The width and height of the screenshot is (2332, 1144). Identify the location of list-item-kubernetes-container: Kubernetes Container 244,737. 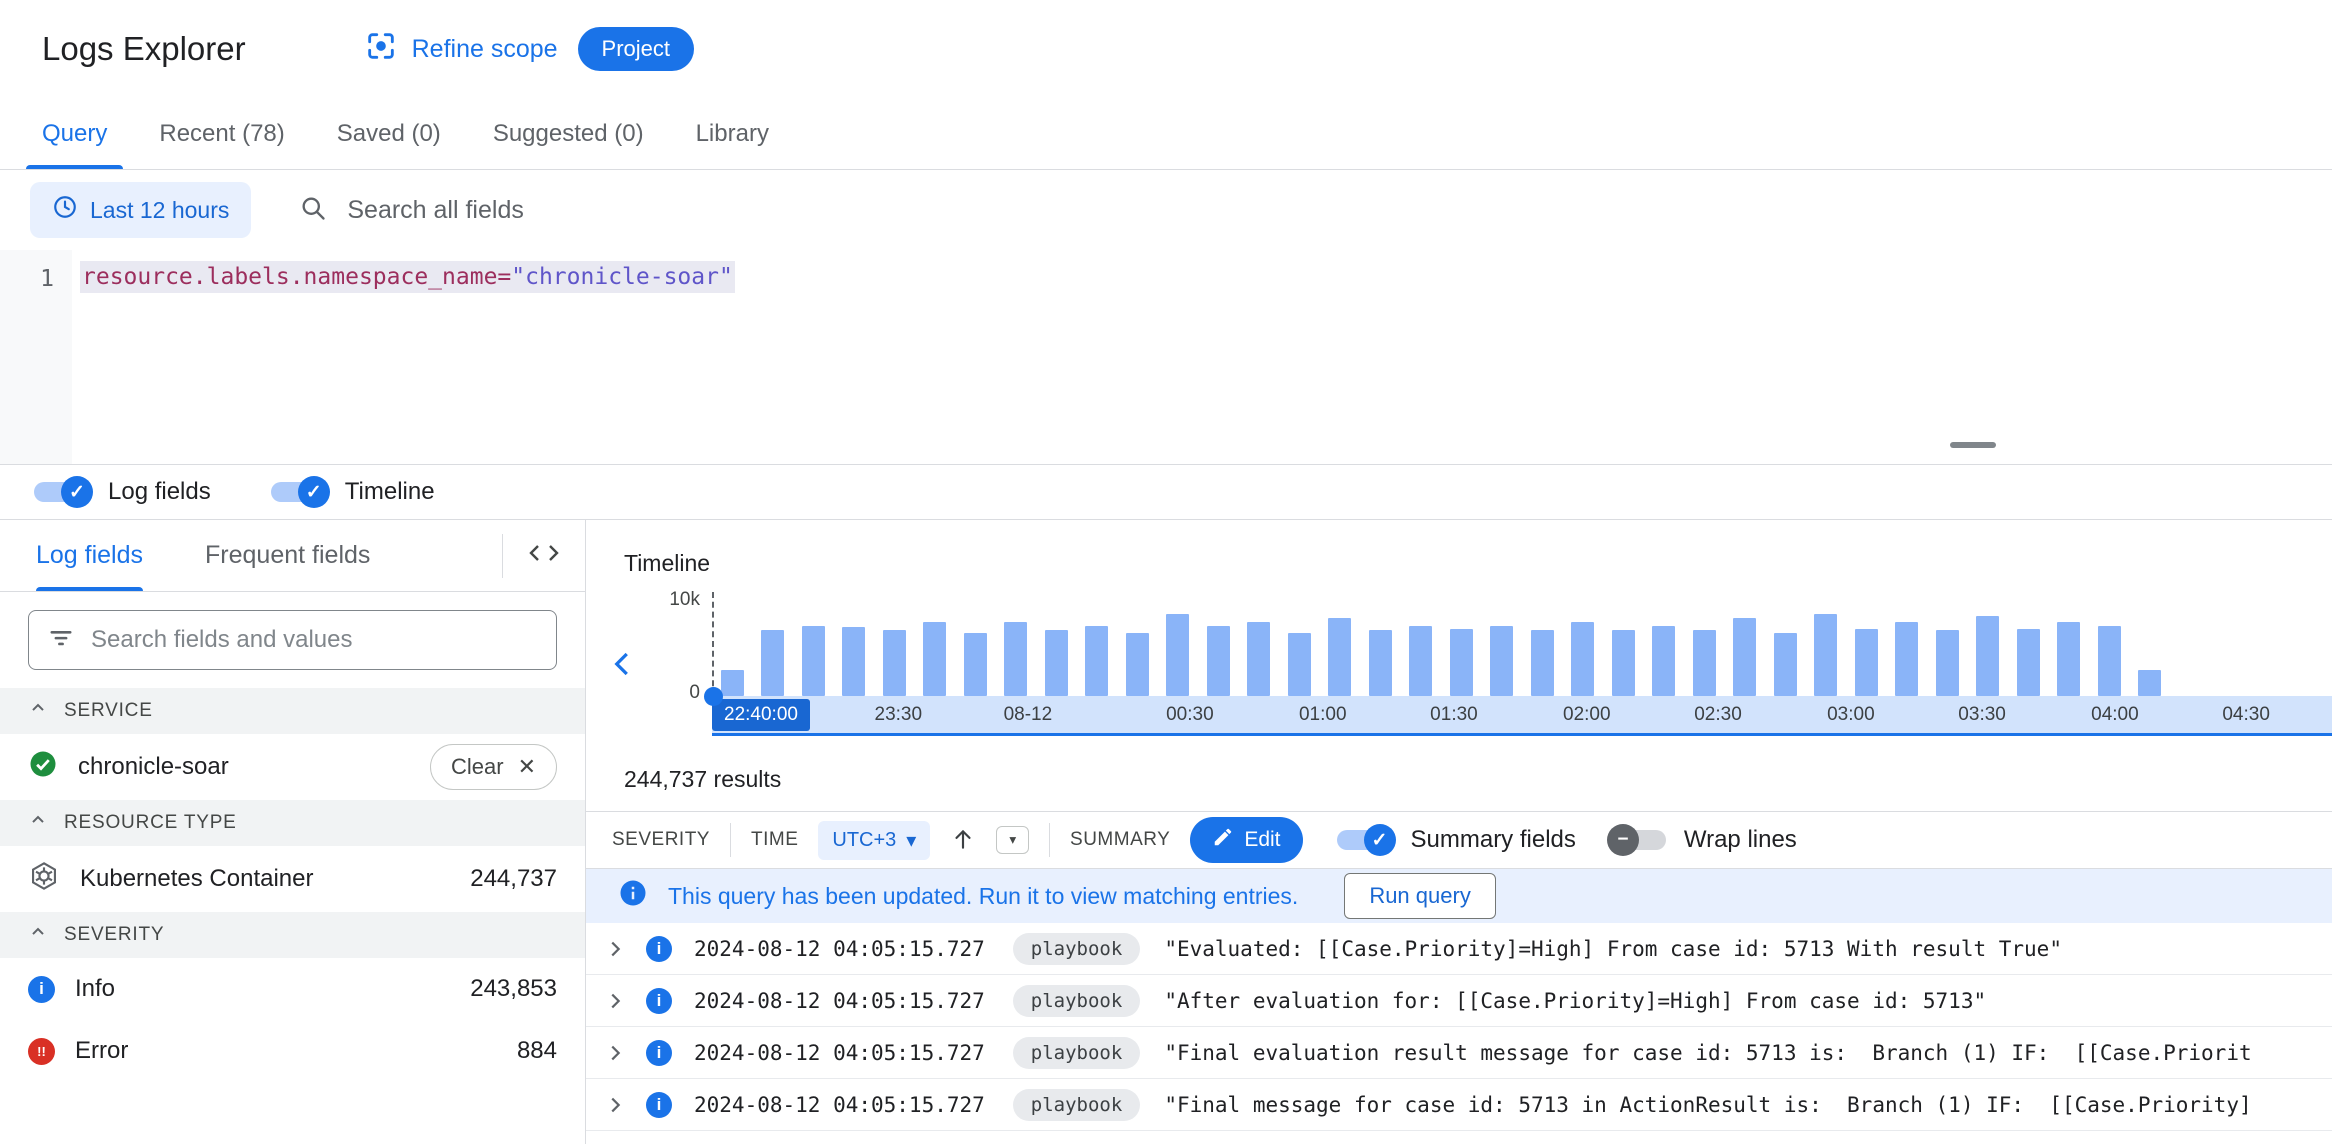
(292, 879).